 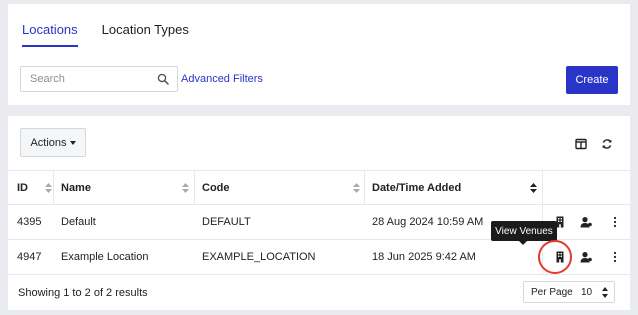 I want to click on cell-name: Example Location, so click(x=105, y=257).